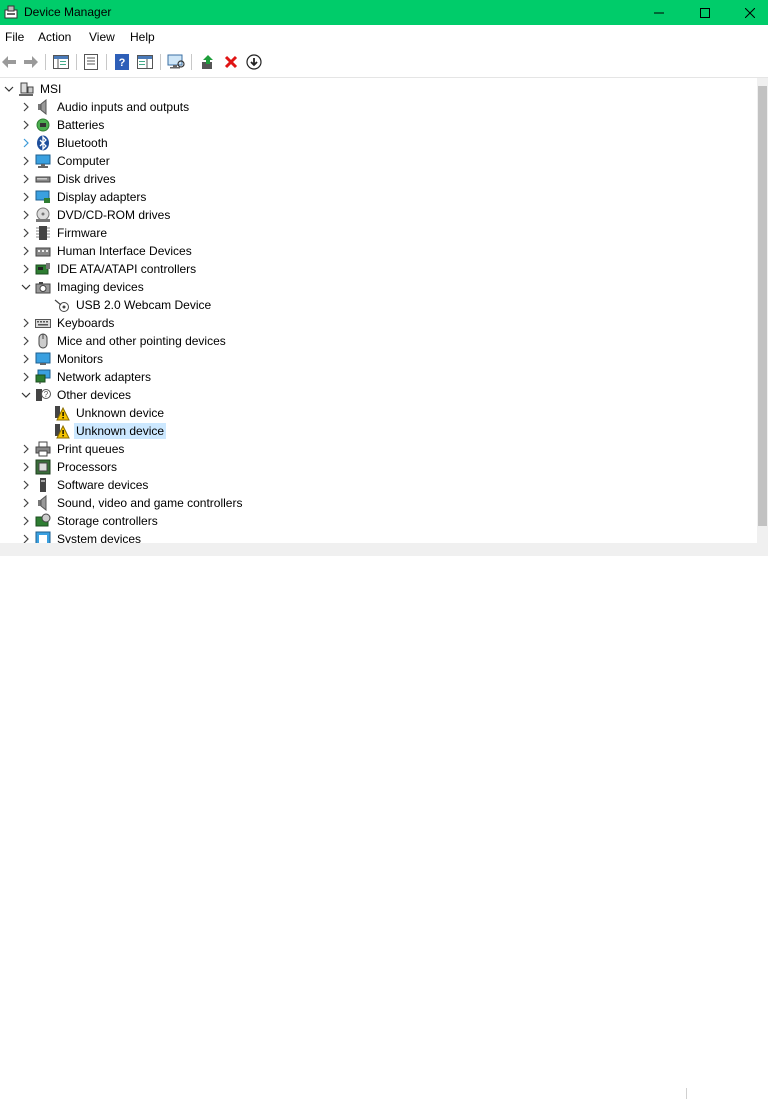 This screenshot has width=768, height=1099. Describe the element at coordinates (384, 12) in the screenshot. I see `title-bar: Device Manager` at that location.